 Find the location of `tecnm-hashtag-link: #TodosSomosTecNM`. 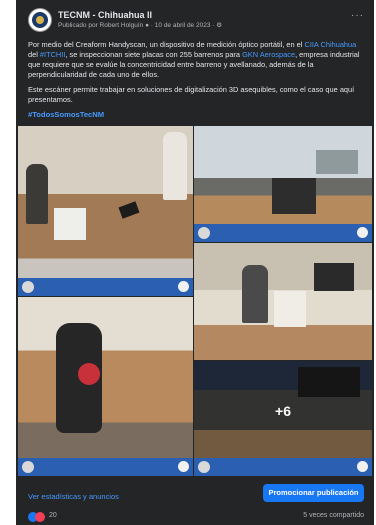

tecnm-hashtag-link: #TodosSomosTecNM is located at coordinates (66, 114).